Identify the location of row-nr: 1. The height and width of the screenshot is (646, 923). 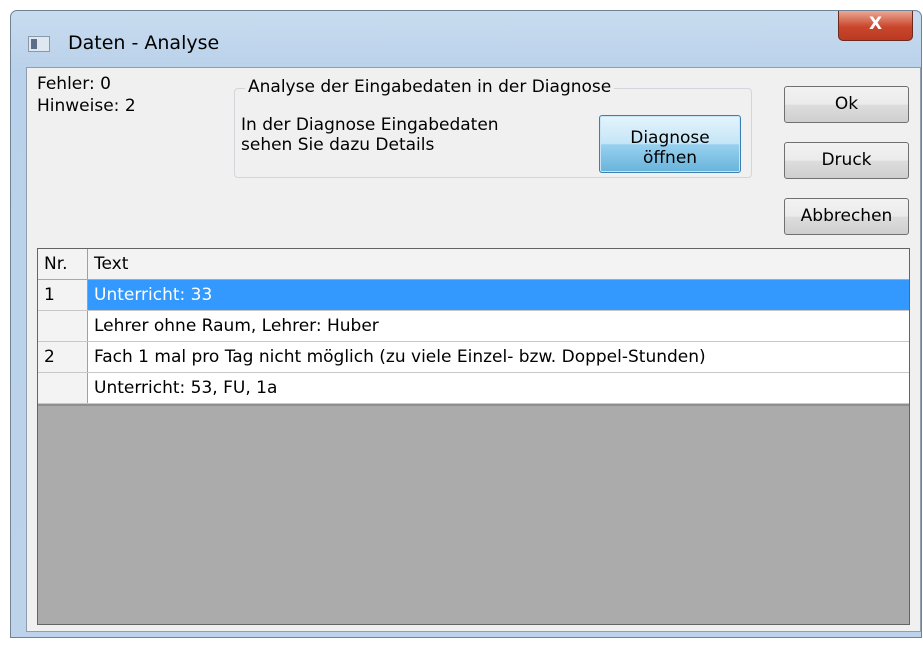
(63, 295).